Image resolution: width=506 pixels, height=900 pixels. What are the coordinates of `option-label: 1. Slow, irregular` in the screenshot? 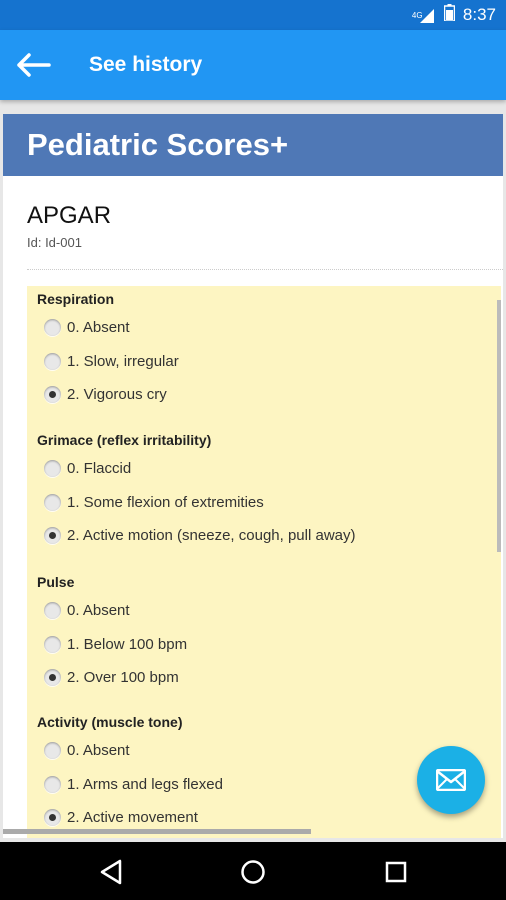 It's located at (123, 361).